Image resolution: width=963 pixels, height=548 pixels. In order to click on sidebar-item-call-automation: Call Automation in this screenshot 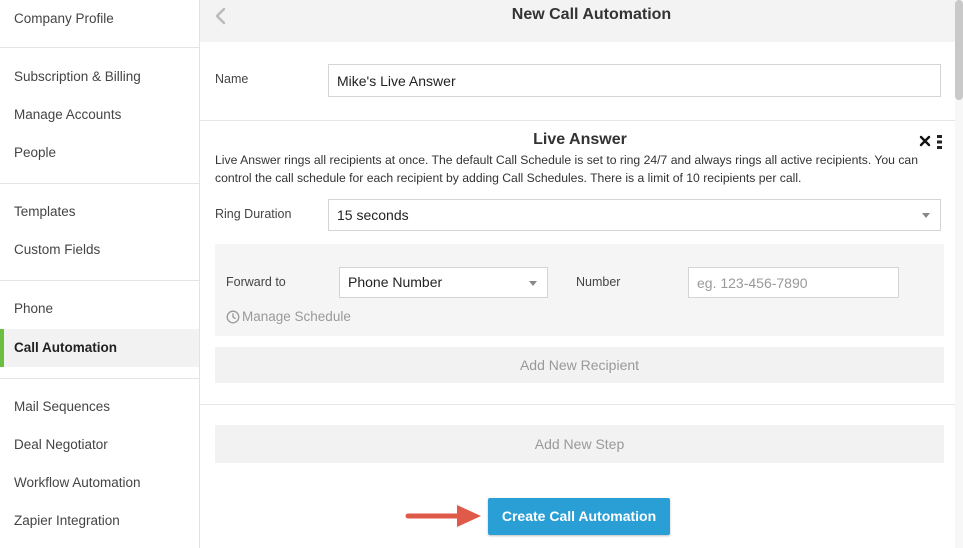, I will do `click(99, 348)`.